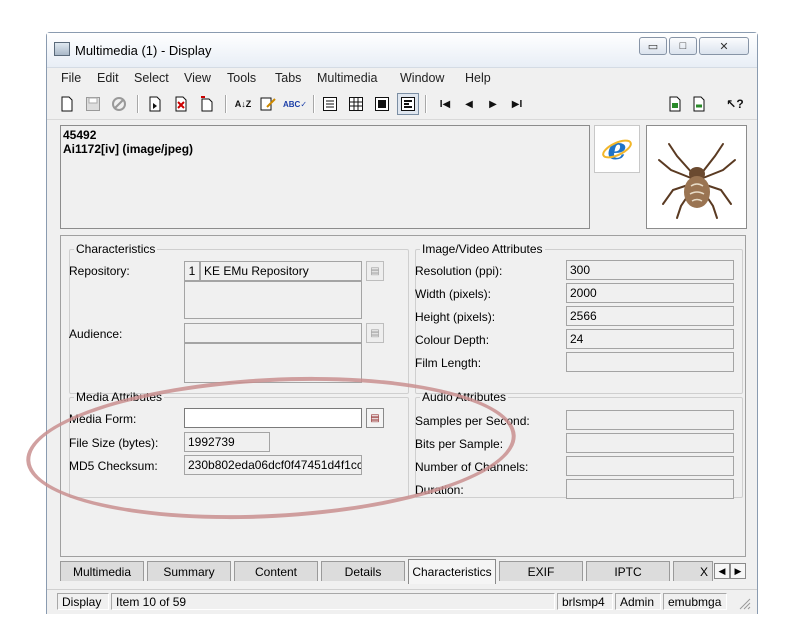 This screenshot has width=799, height=631. I want to click on samples-per-second-field, so click(650, 420).